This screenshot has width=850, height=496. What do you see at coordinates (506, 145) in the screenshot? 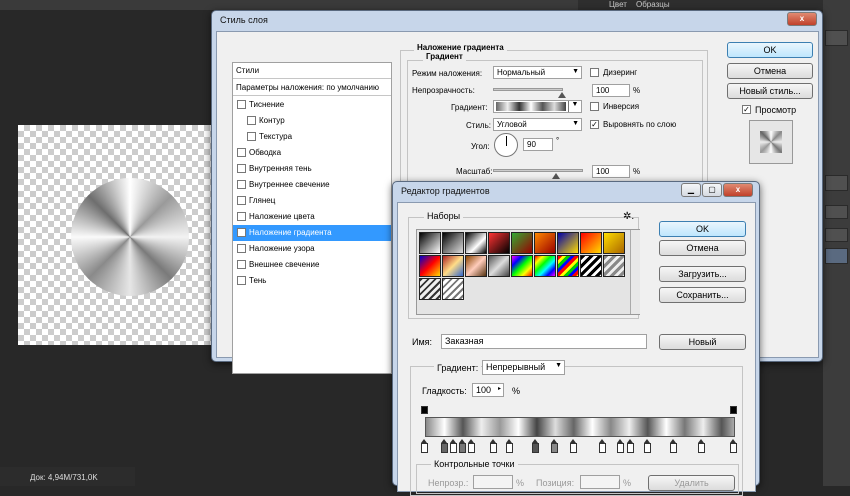
I see `angle-dial` at bounding box center [506, 145].